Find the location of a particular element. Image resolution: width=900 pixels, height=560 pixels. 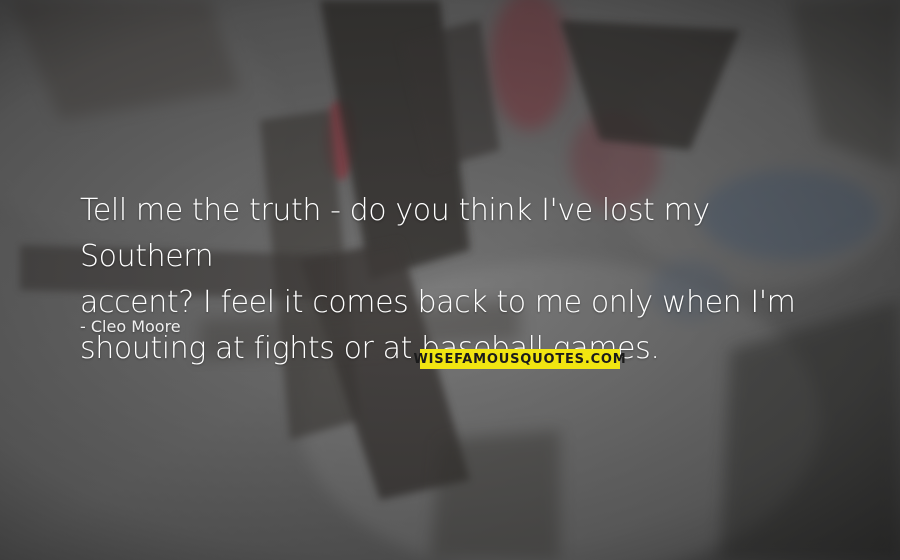

quote-author: - Cleo Moore is located at coordinates (130, 326).